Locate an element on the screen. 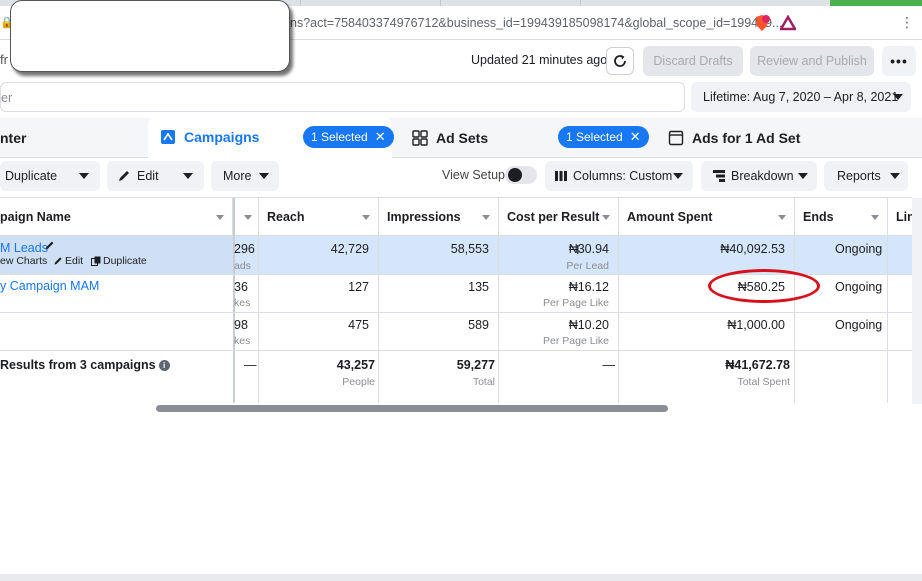 The height and width of the screenshot is (581, 922). search-placeholder: er is located at coordinates (7, 98).